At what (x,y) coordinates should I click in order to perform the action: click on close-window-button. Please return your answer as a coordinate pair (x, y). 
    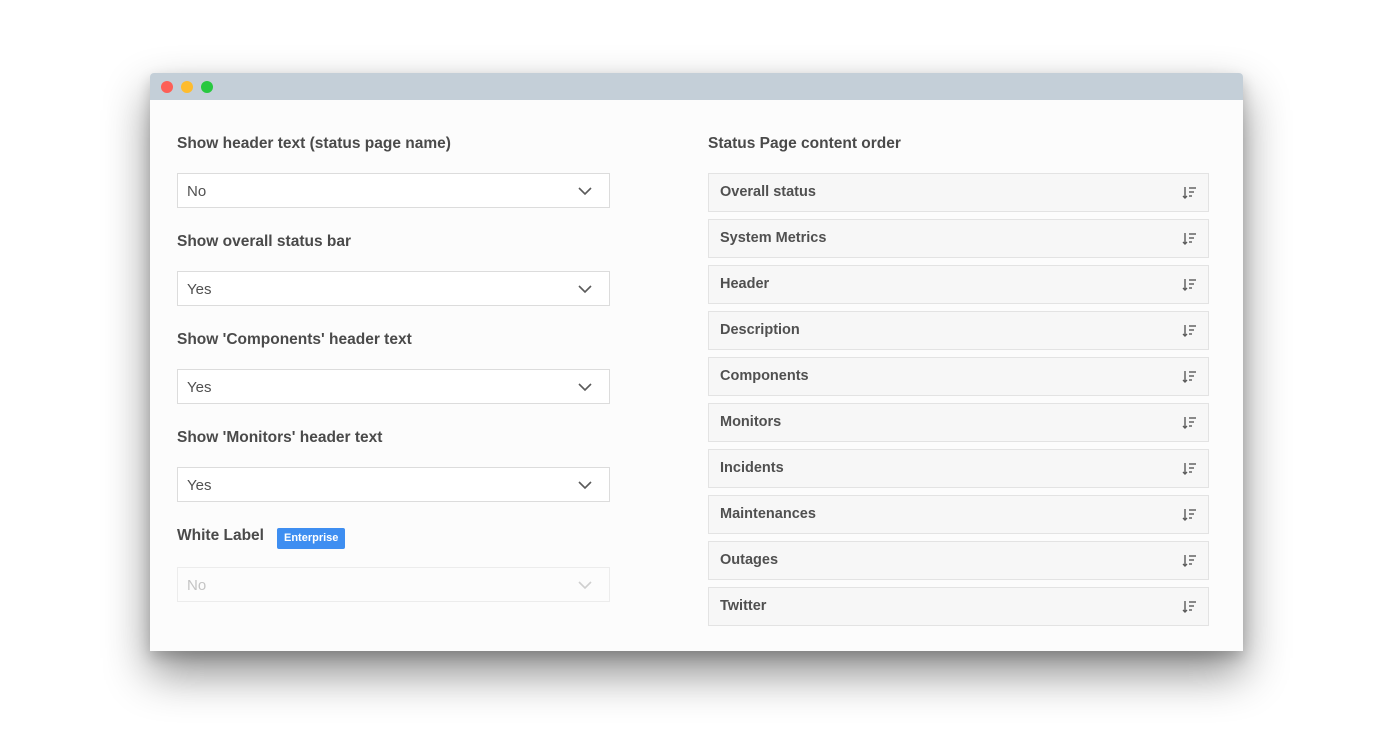
    Looking at the image, I should click on (167, 87).